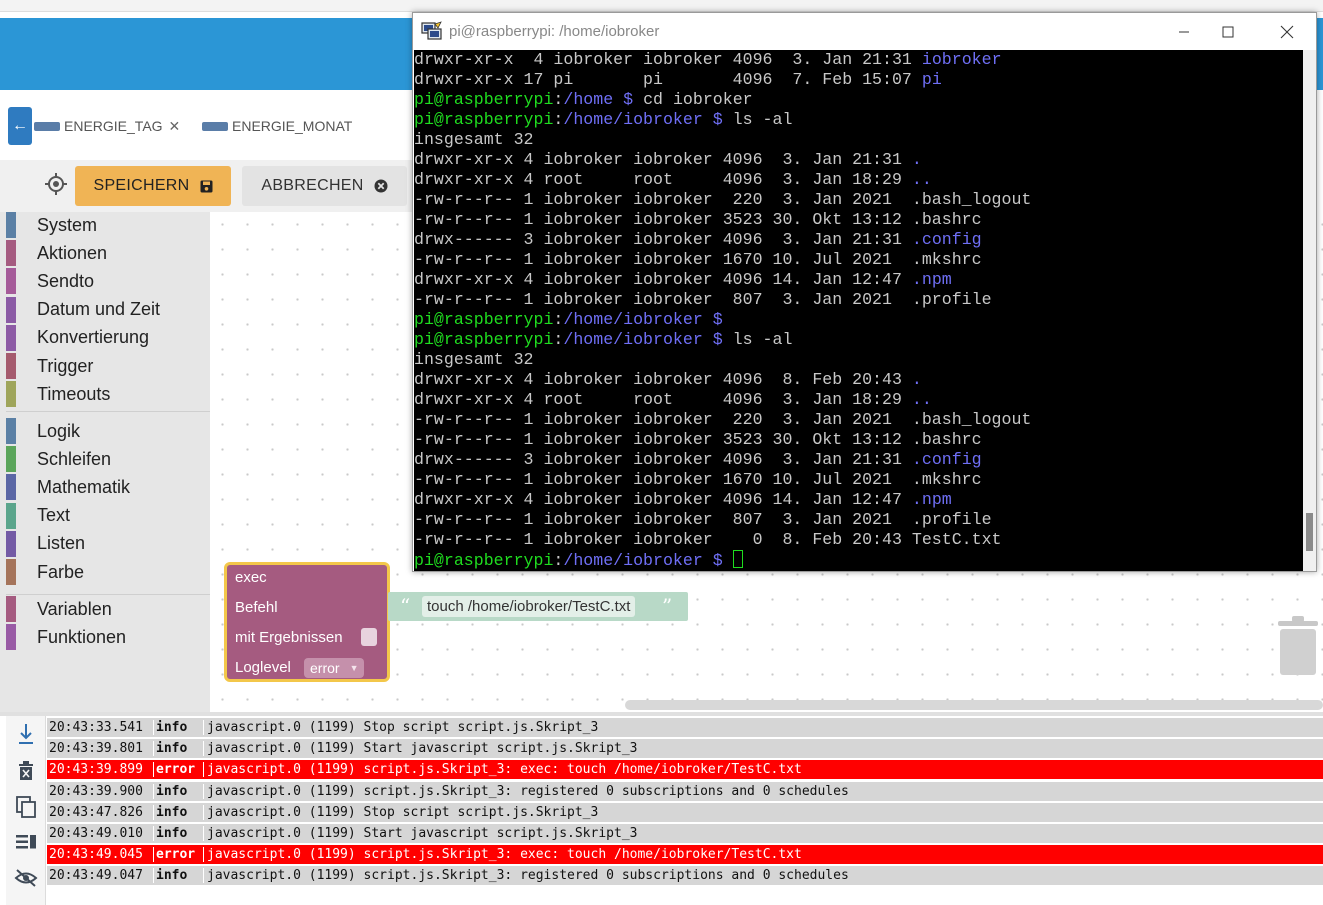 This screenshot has width=1323, height=905. Describe the element at coordinates (722, 560) in the screenshot. I see `terminal-line: pi@raspberrypi:/home/iobroker $` at that location.